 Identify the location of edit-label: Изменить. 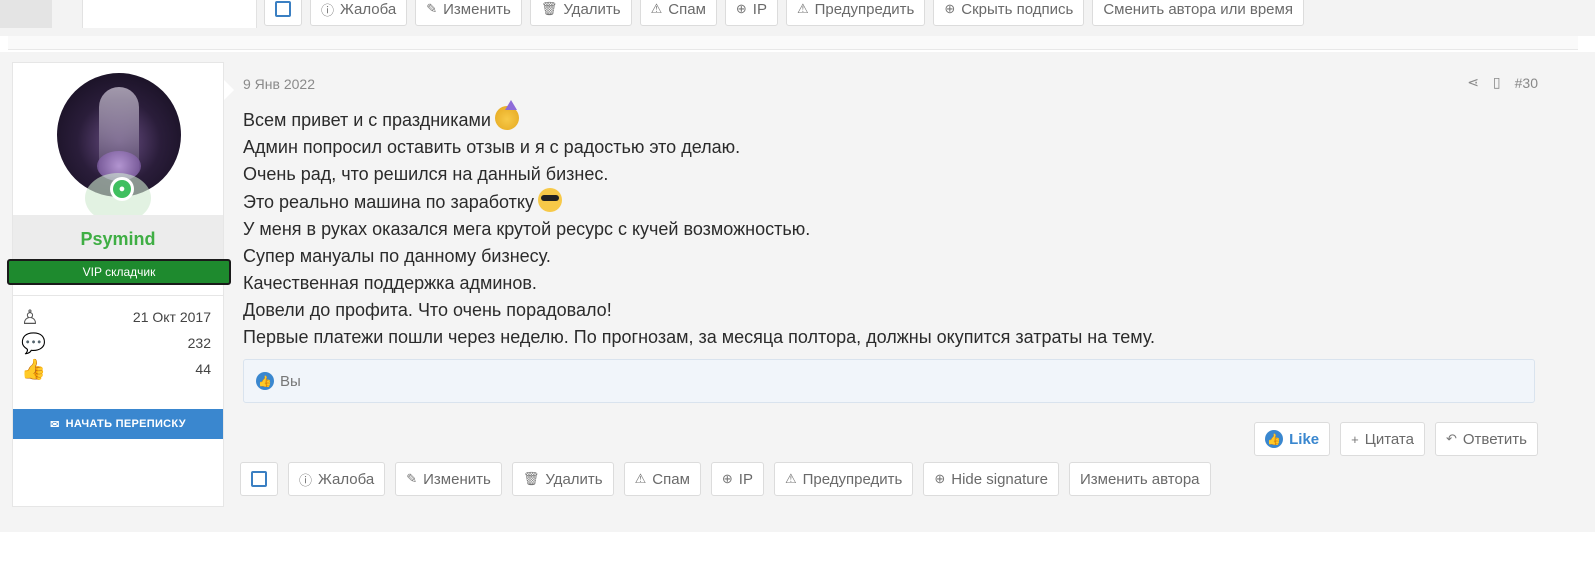
(457, 479).